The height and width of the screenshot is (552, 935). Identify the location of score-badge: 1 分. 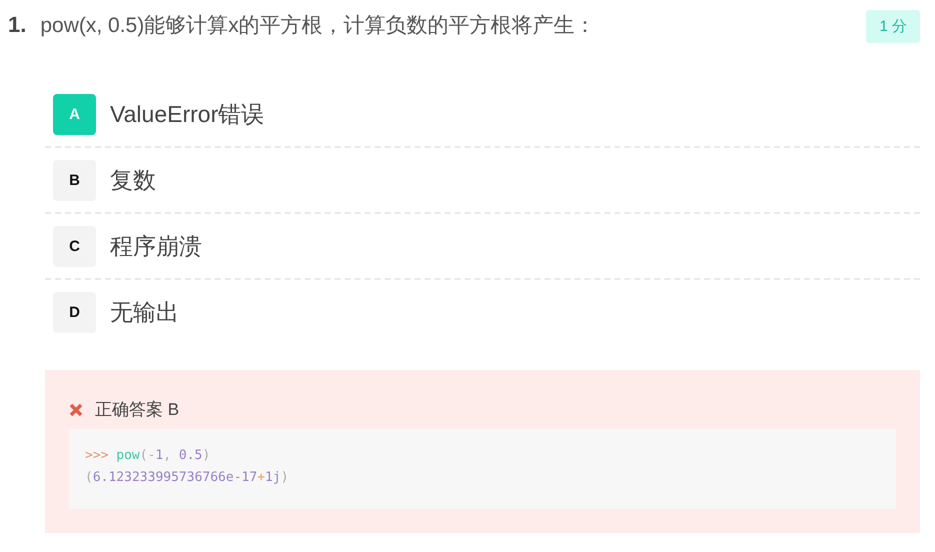
(893, 26).